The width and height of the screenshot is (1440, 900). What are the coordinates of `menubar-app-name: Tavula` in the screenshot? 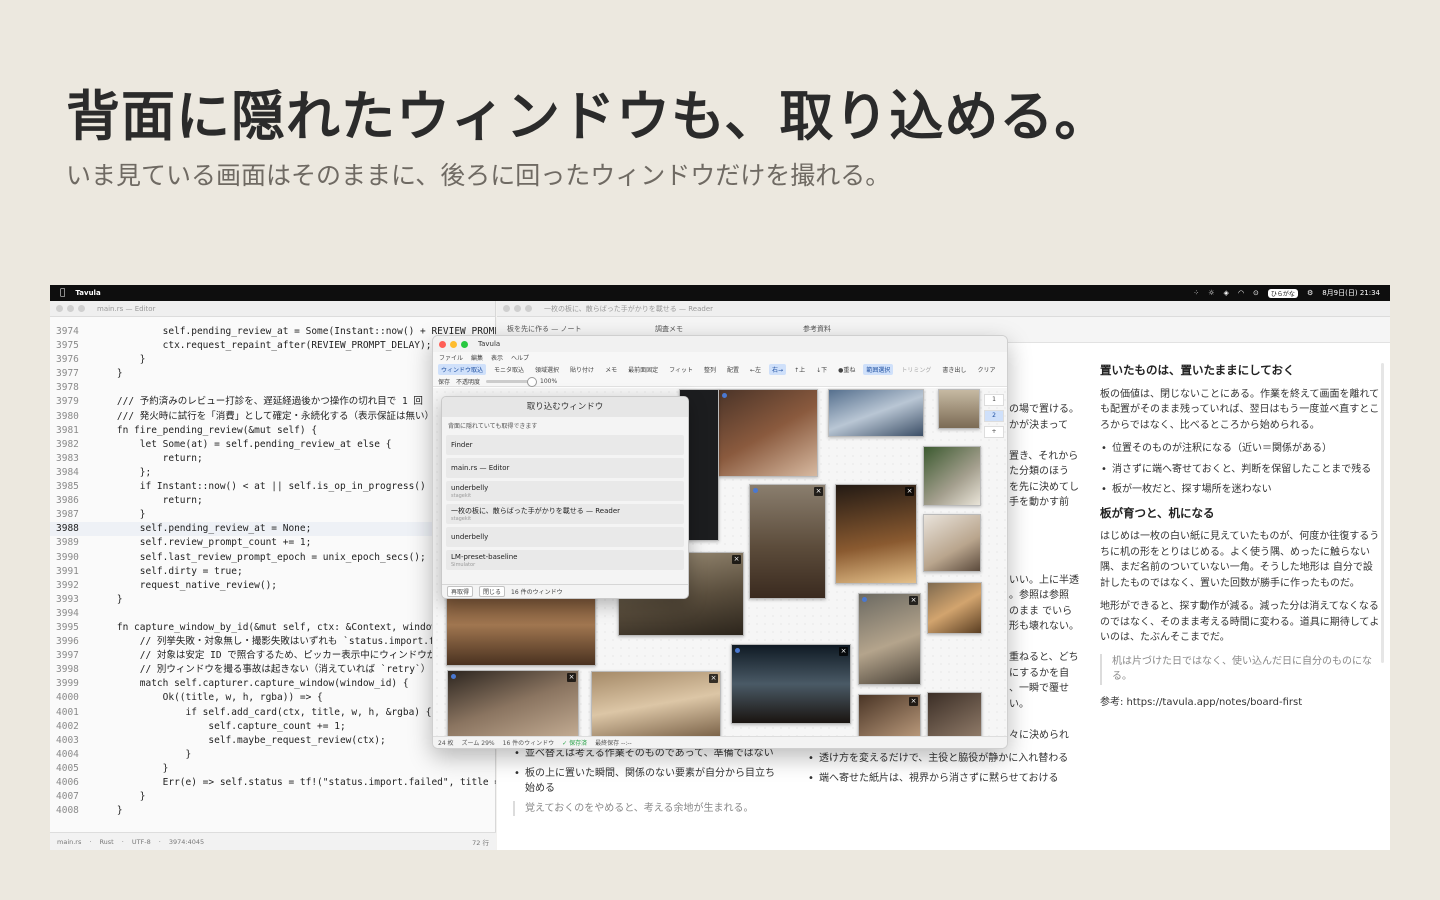 It's located at (87, 293).